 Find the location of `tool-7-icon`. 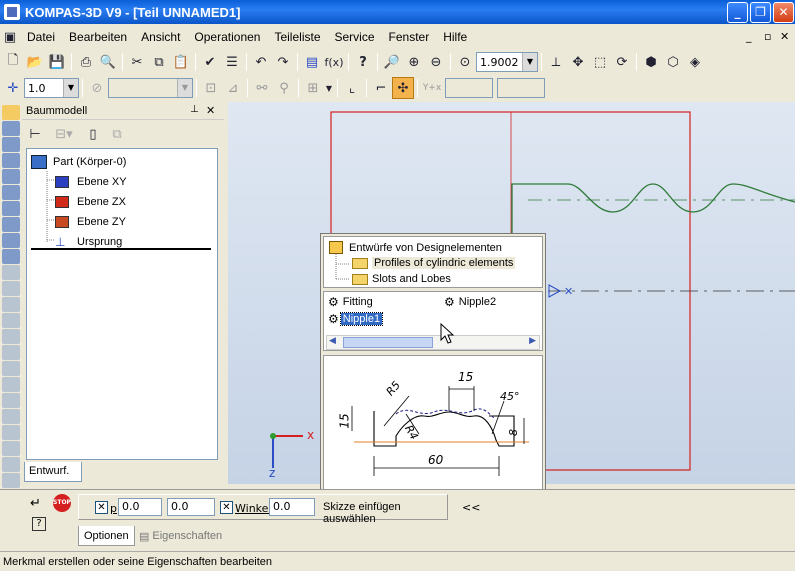

tool-7-icon is located at coordinates (11, 208).